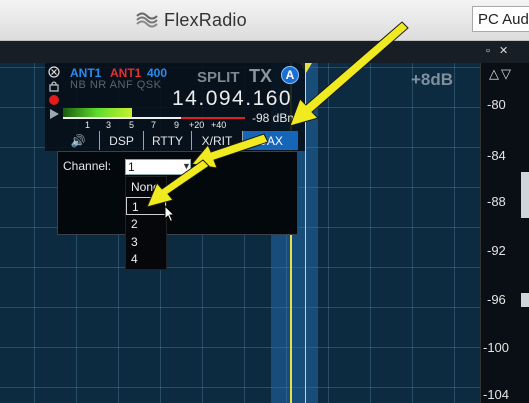  Describe the element at coordinates (496, 347) in the screenshot. I see `scale-tick: -100` at that location.